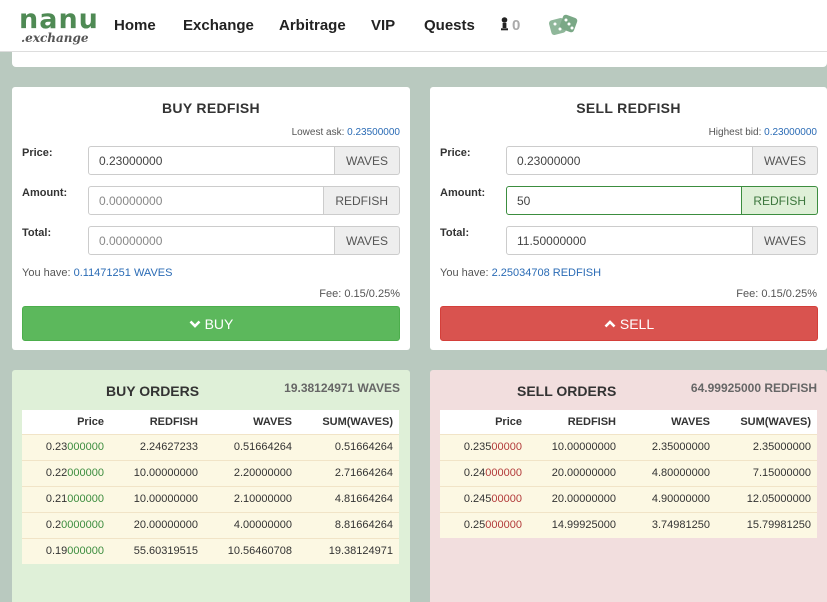 This screenshot has height=602, width=827. I want to click on sell-order-sum: 12.05000000, so click(766, 498).